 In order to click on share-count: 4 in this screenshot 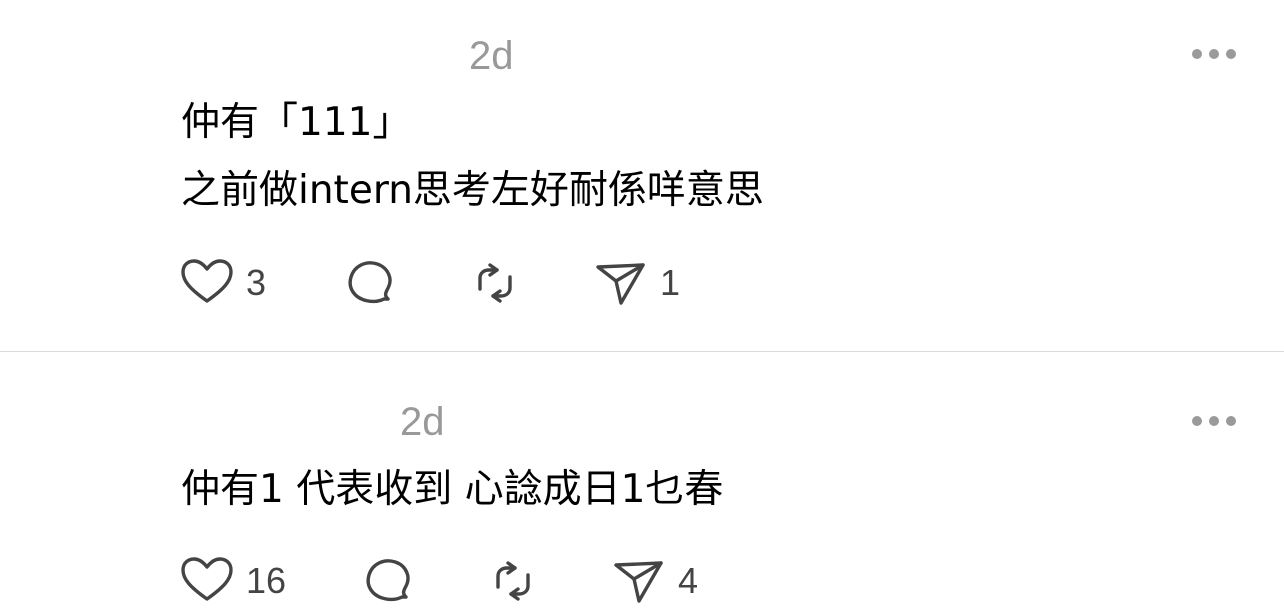, I will do `click(688, 580)`.